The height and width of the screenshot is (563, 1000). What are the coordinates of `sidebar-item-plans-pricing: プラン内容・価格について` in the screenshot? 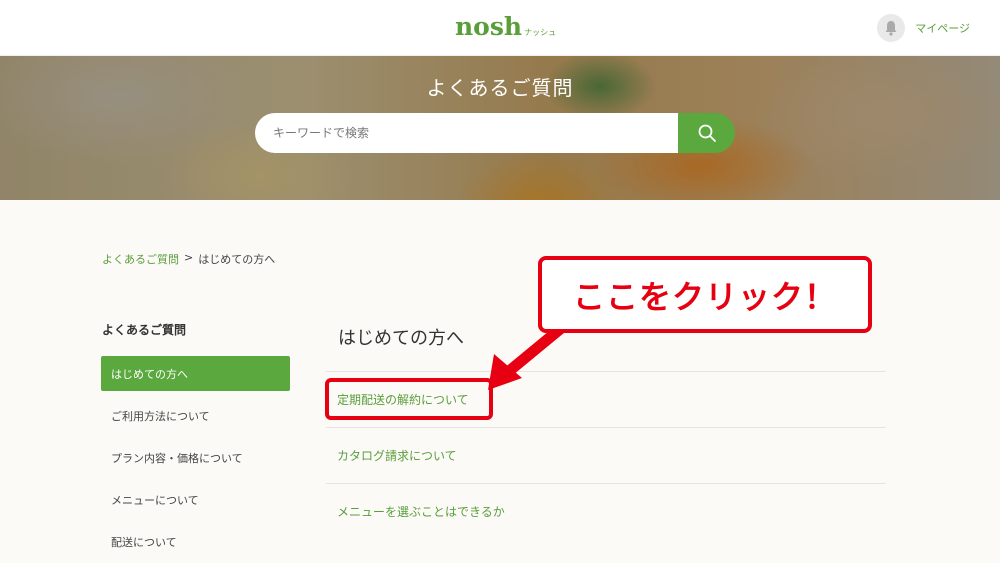 It's located at (195, 457).